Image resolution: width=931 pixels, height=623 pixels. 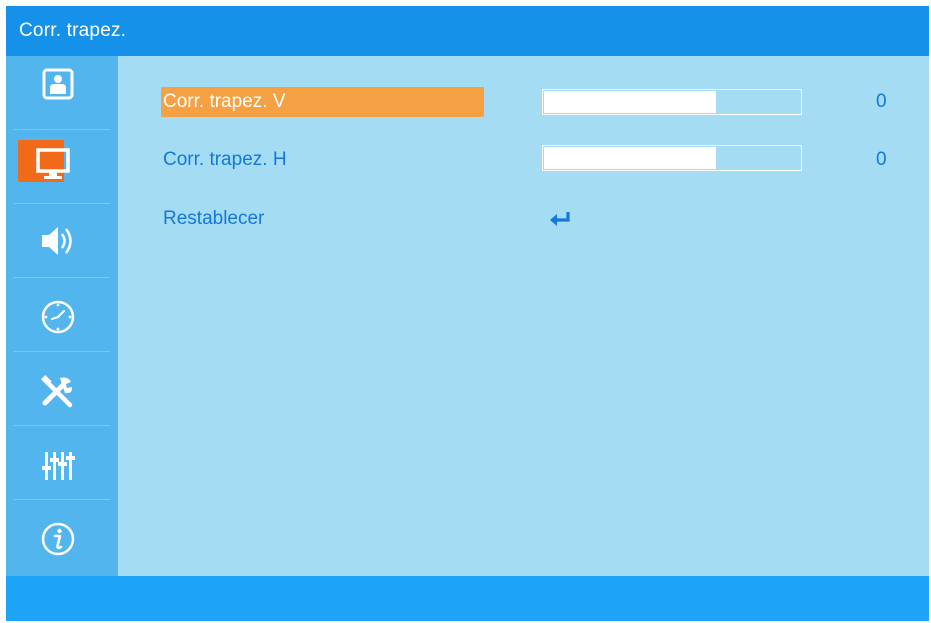 What do you see at coordinates (322, 219) in the screenshot?
I see `menu-item-reset: Restablecer` at bounding box center [322, 219].